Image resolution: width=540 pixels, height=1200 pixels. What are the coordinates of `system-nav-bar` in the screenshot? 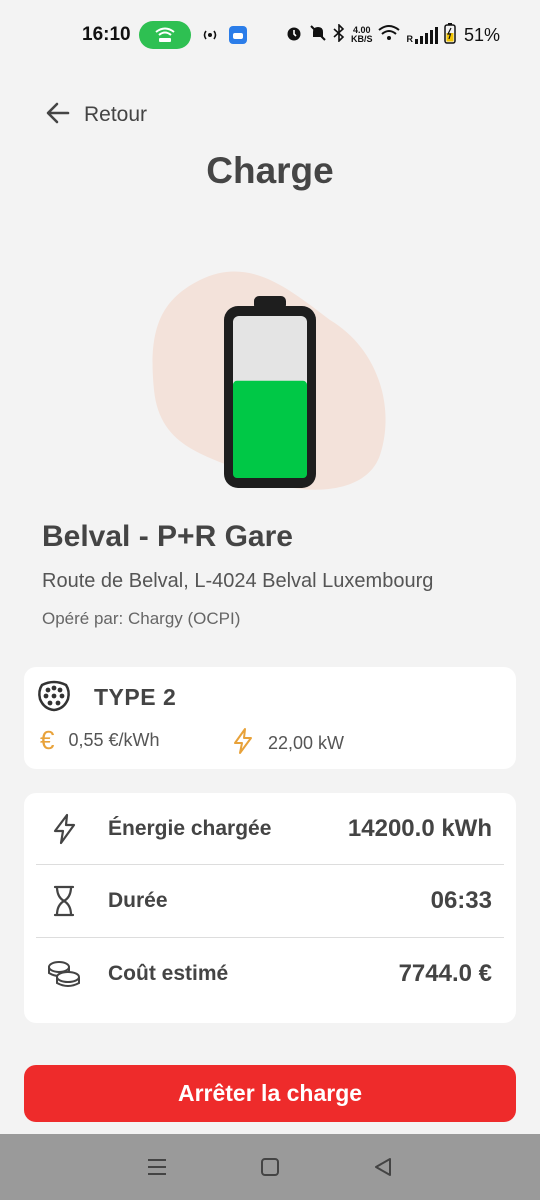 It's located at (270, 1167).